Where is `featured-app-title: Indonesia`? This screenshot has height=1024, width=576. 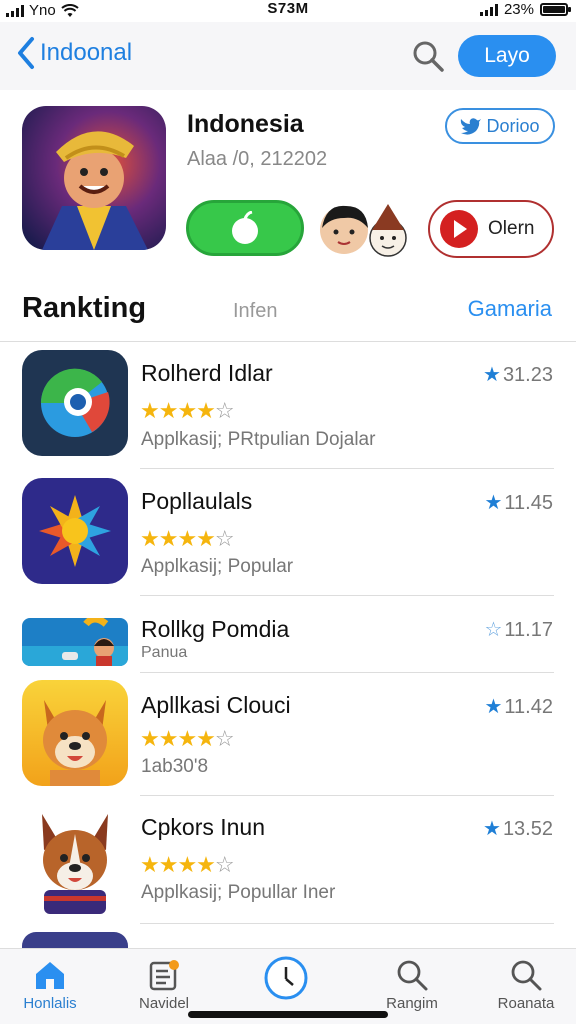
featured-app-title: Indonesia is located at coordinates (245, 124).